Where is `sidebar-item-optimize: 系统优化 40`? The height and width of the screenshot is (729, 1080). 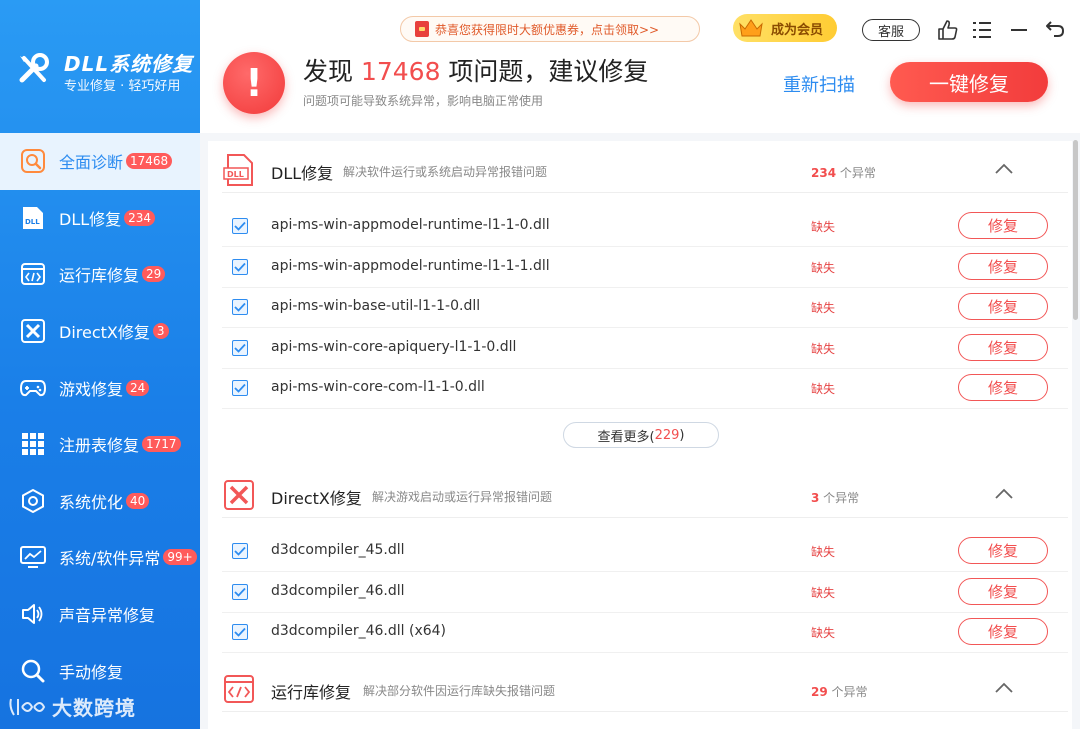 sidebar-item-optimize: 系统优化 40 is located at coordinates (100, 501).